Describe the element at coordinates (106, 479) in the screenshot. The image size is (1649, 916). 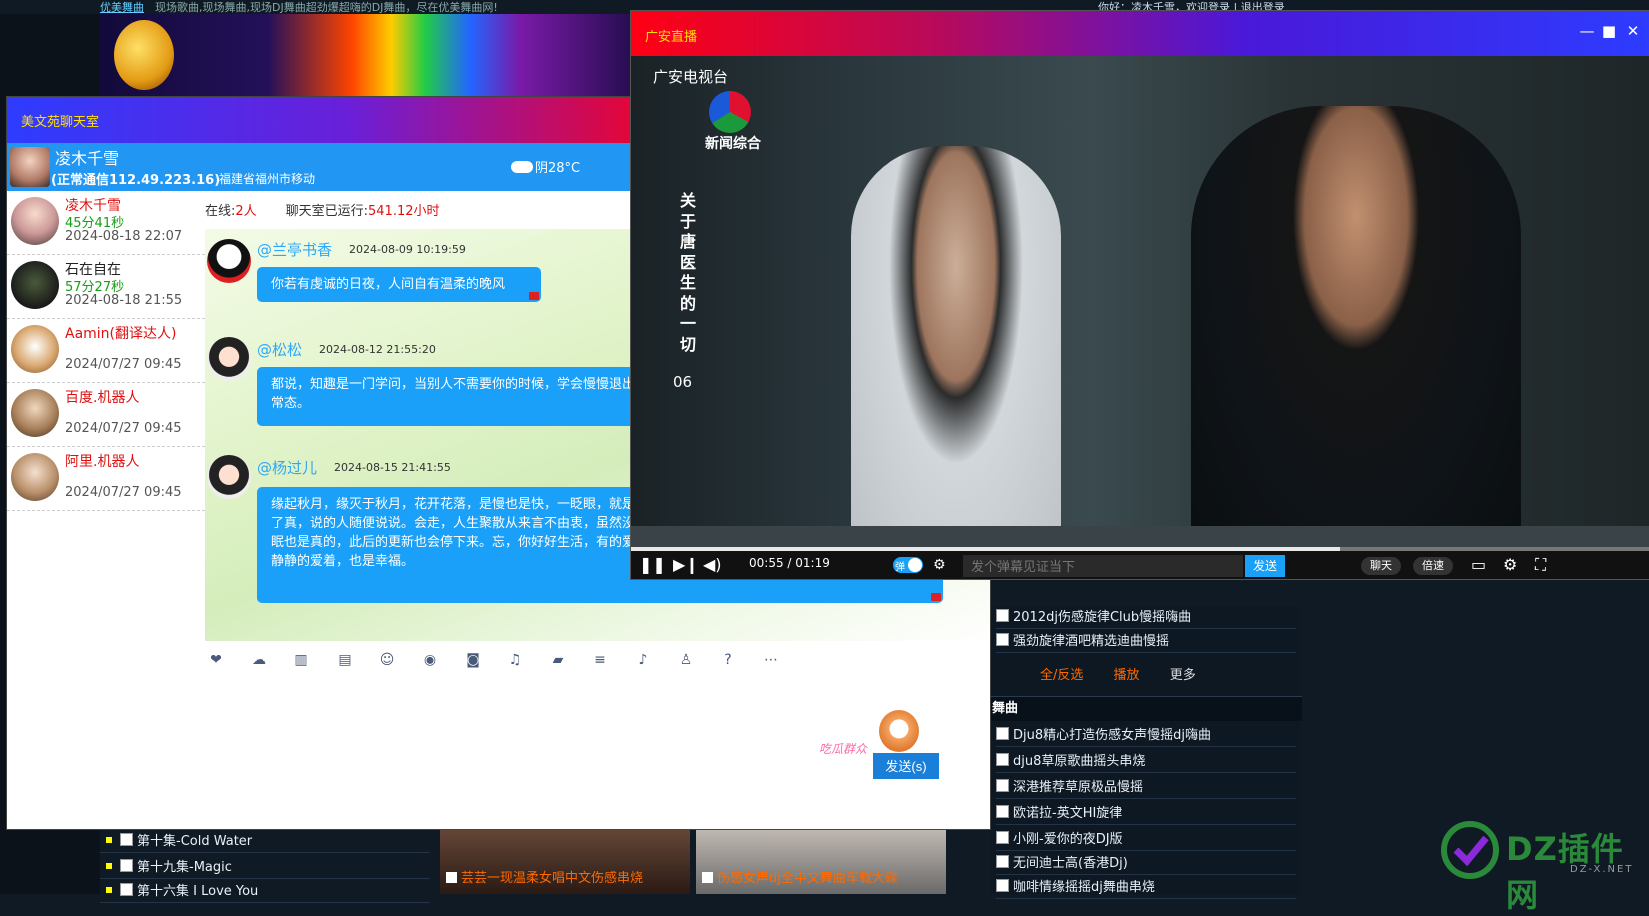
I see `user-list-item: 阿里.机器人 2024/07/27 09:45` at that location.